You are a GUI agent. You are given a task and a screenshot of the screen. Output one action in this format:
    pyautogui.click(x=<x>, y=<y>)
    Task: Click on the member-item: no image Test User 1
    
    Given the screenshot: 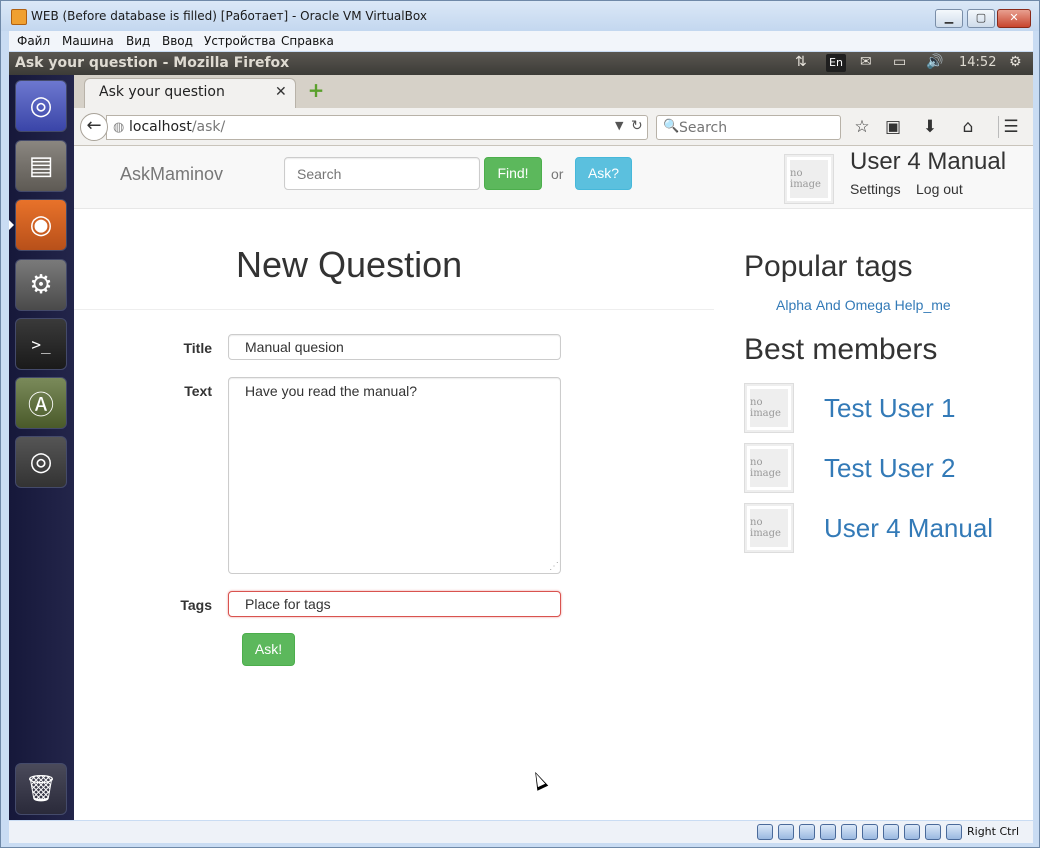 What is the action you would take?
    pyautogui.click(x=888, y=409)
    